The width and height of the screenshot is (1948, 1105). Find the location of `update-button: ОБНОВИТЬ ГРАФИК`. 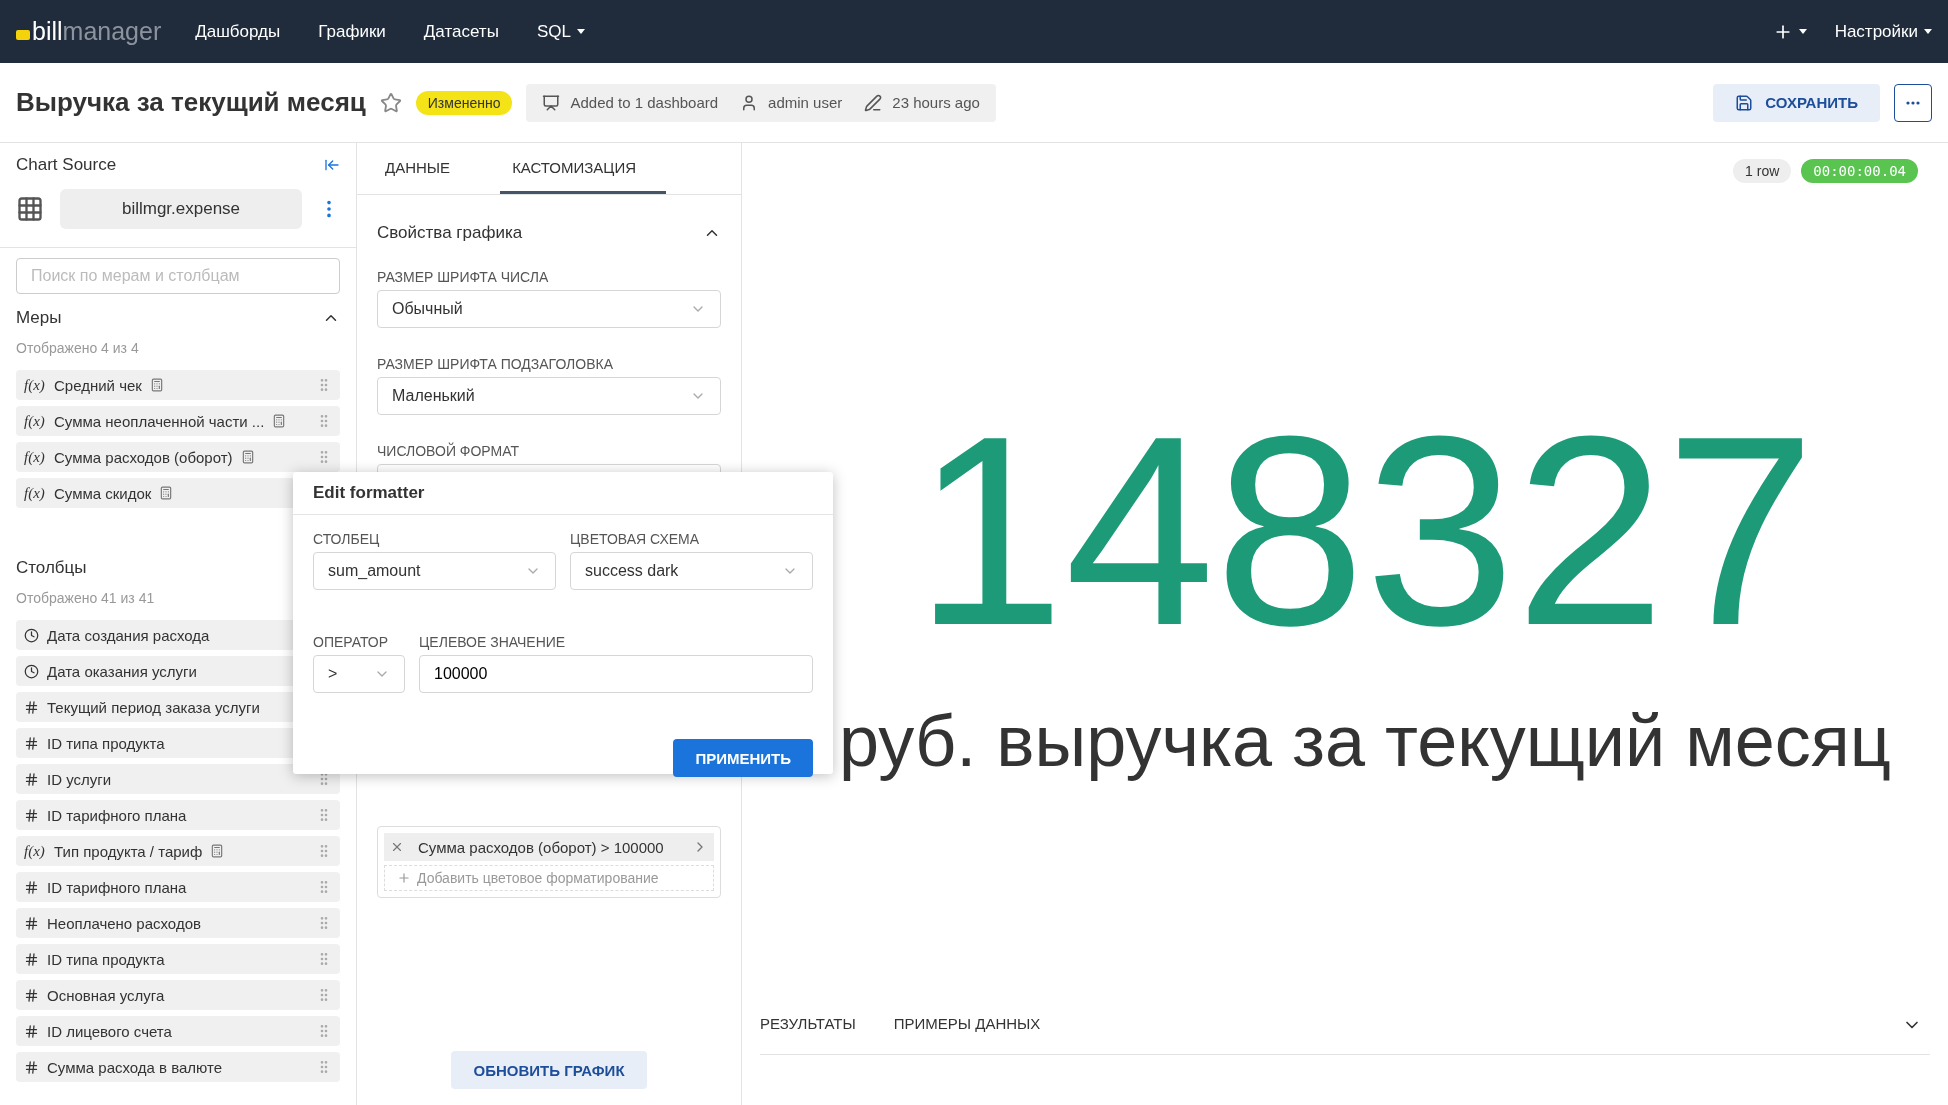

update-button: ОБНОВИТЬ ГРАФИК is located at coordinates (549, 1070).